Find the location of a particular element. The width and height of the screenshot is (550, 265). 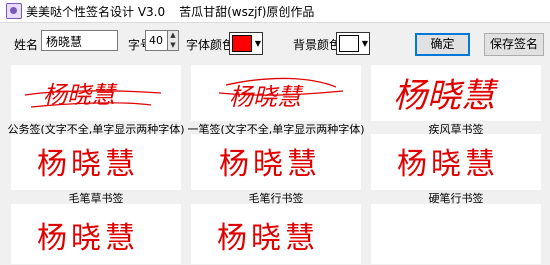

signature-preview-brush-running: 杨晓慧 is located at coordinates (276, 162).